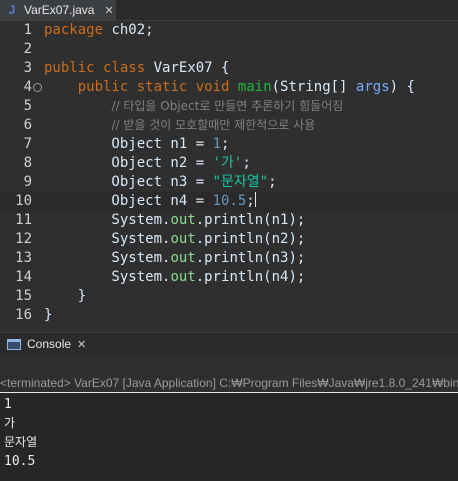  I want to click on line-number: 14, so click(23, 277).